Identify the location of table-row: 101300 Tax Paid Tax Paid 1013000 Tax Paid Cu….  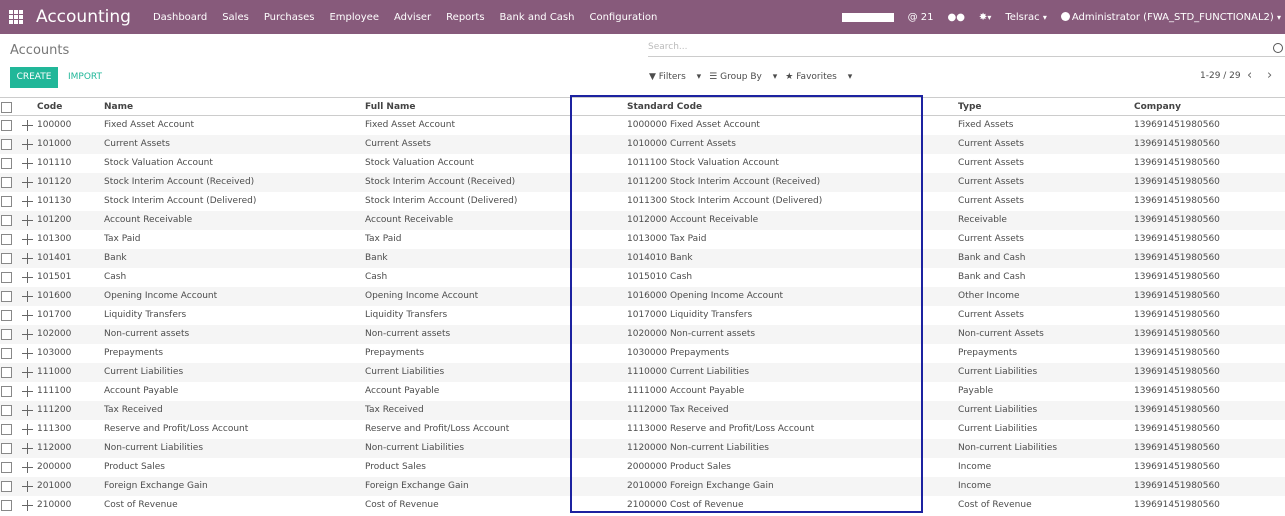
(642, 239).